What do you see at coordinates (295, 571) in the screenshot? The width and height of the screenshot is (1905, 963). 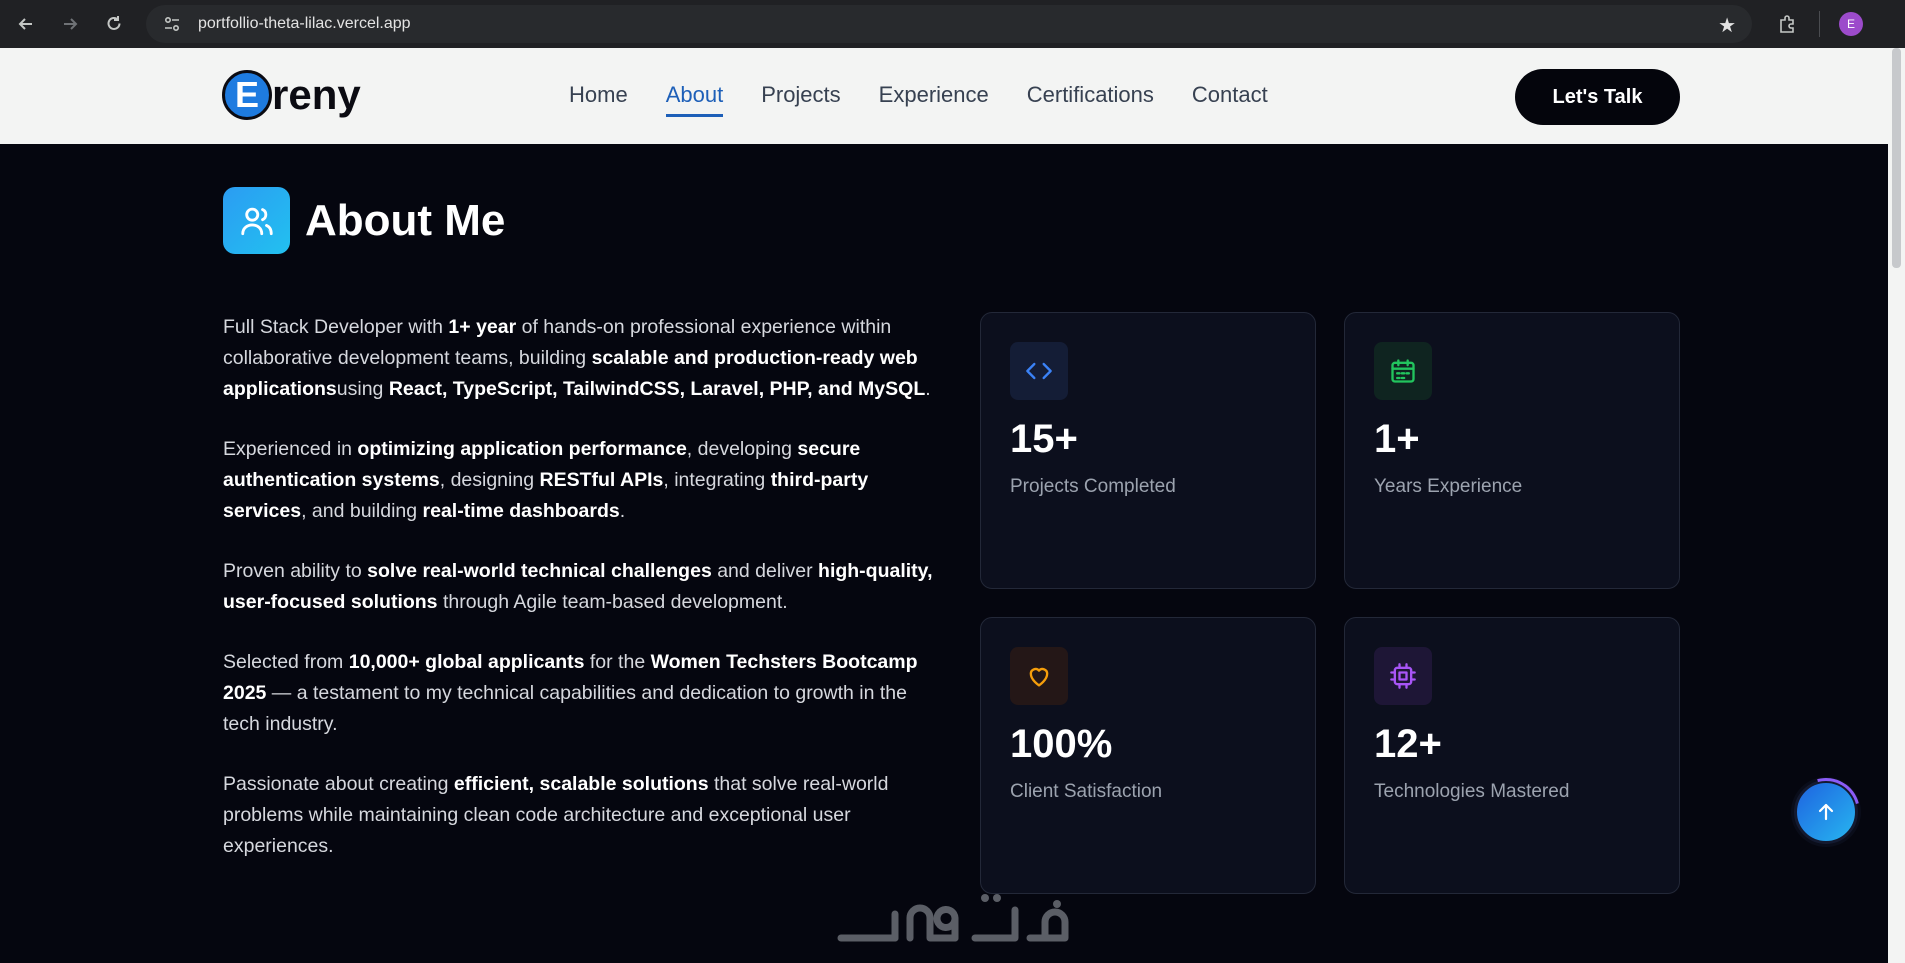 I see `body-text: Proven ability to` at bounding box center [295, 571].